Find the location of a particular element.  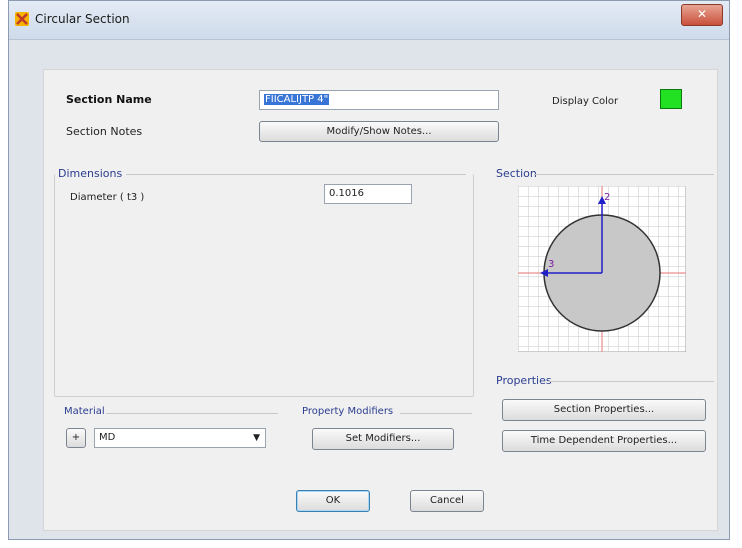

ok-button: OK is located at coordinates (333, 501).